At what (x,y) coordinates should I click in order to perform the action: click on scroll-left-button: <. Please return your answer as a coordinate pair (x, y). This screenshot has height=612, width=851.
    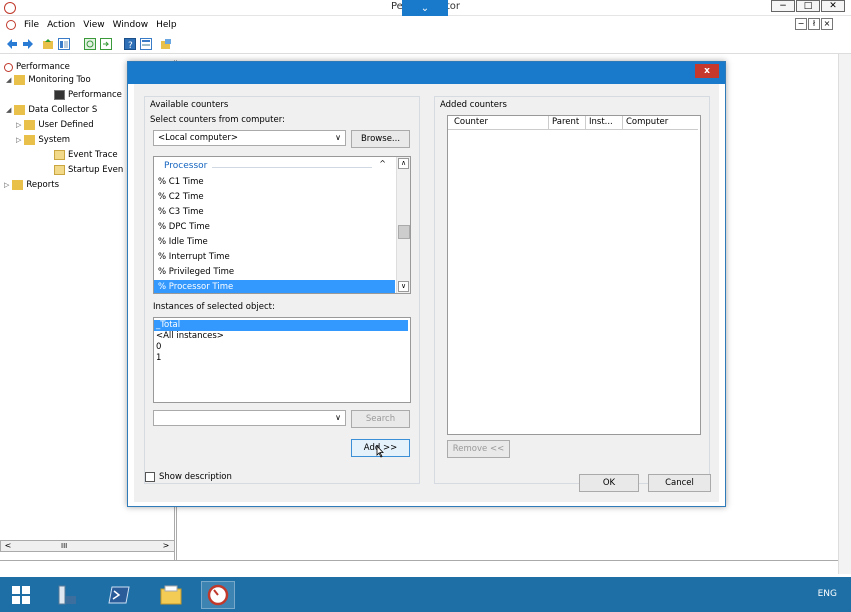
    Looking at the image, I should click on (8, 546).